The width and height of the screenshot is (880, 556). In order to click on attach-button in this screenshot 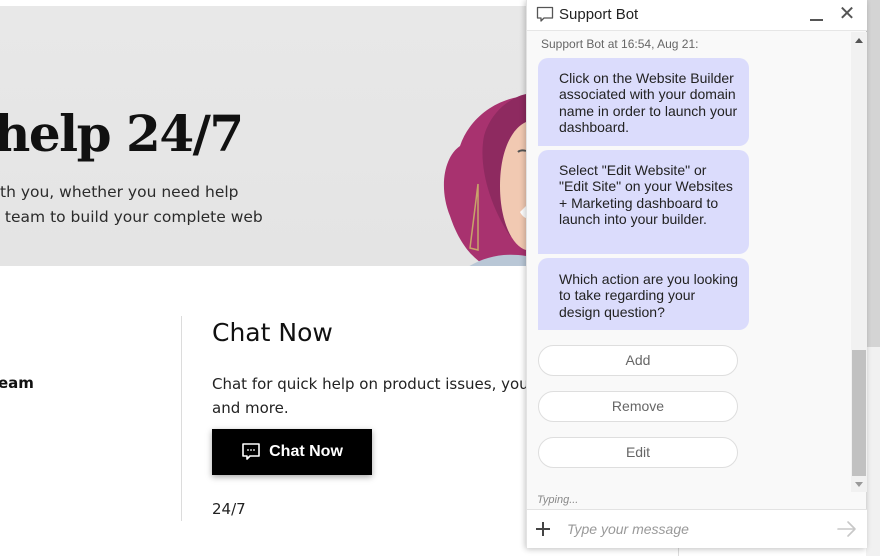, I will do `click(544, 529)`.